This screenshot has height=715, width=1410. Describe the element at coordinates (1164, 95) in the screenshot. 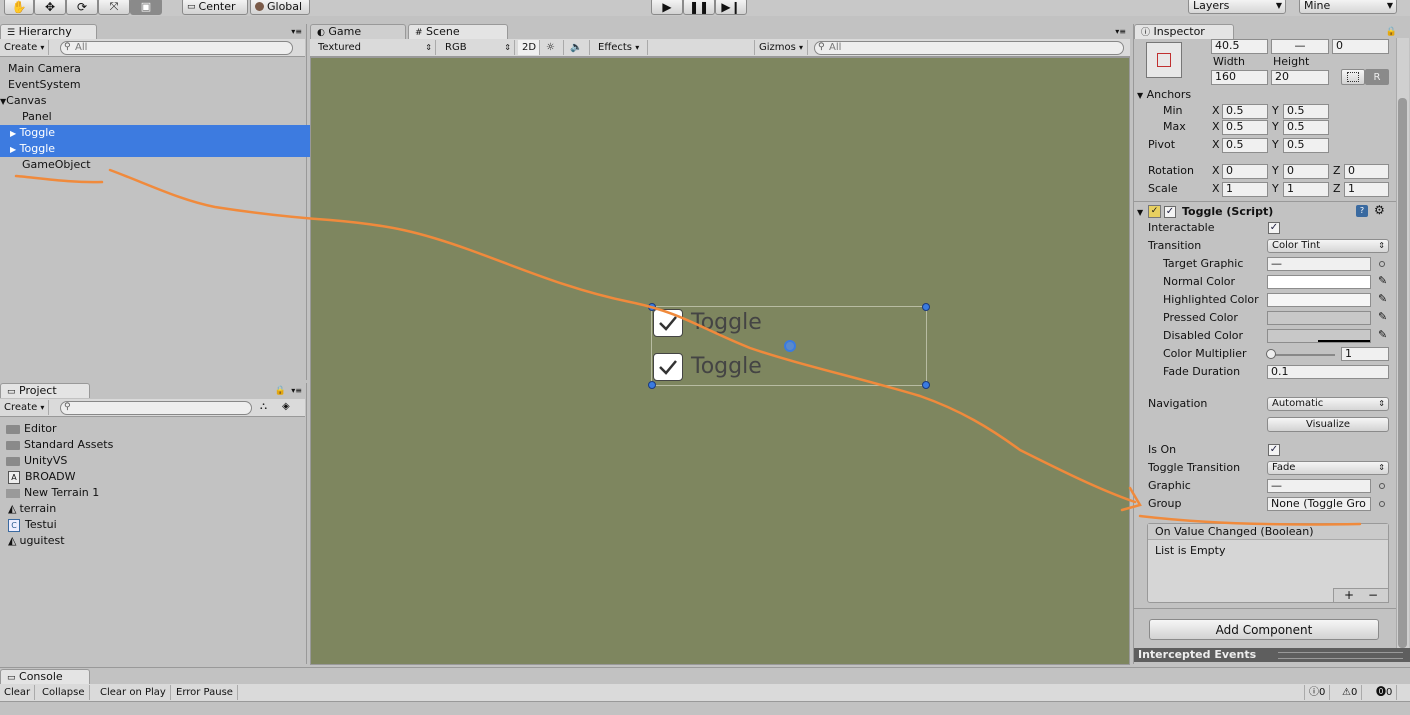

I see `anchors-foldout: ▼ Anchors` at that location.